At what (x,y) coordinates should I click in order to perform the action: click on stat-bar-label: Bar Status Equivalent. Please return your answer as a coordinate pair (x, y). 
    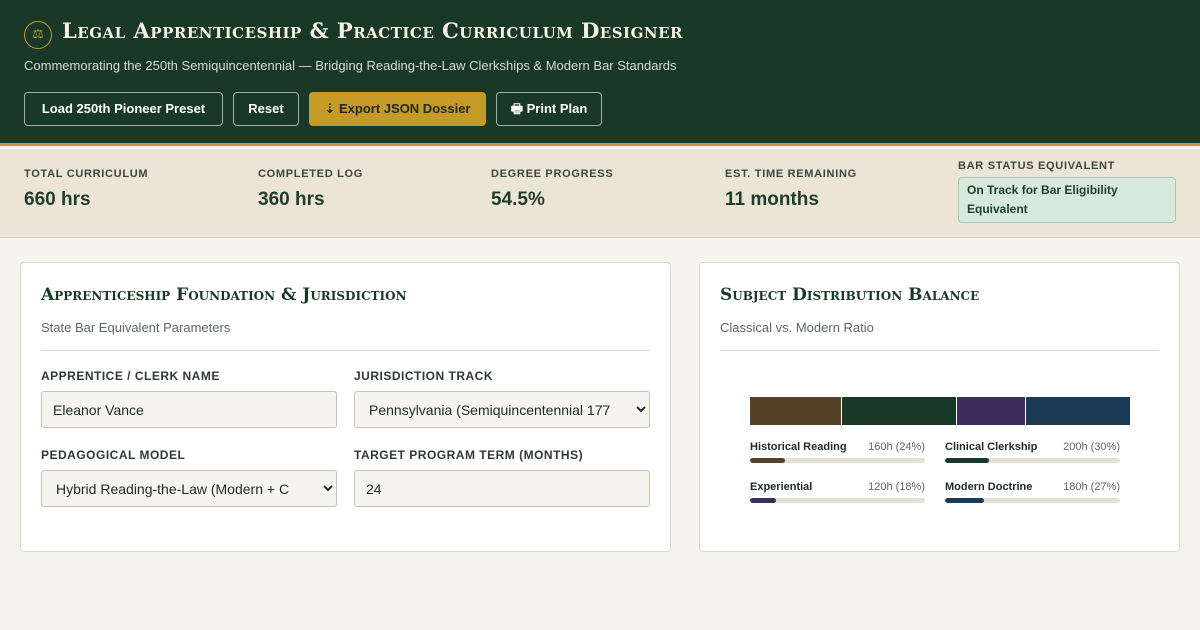
    Looking at the image, I should click on (1037, 166).